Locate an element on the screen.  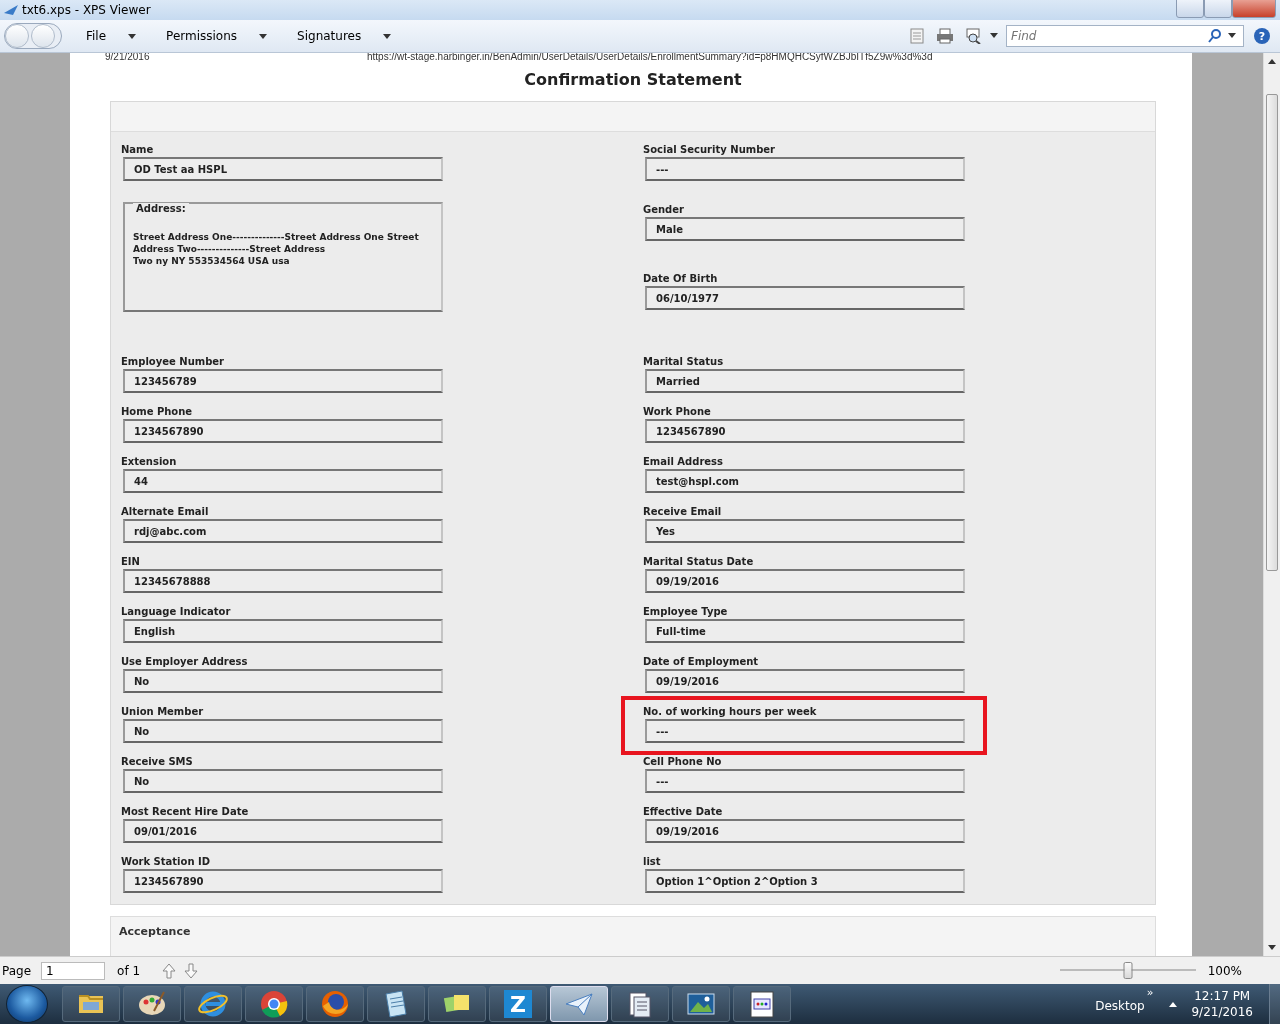
field-label: Email Address is located at coordinates (683, 462).